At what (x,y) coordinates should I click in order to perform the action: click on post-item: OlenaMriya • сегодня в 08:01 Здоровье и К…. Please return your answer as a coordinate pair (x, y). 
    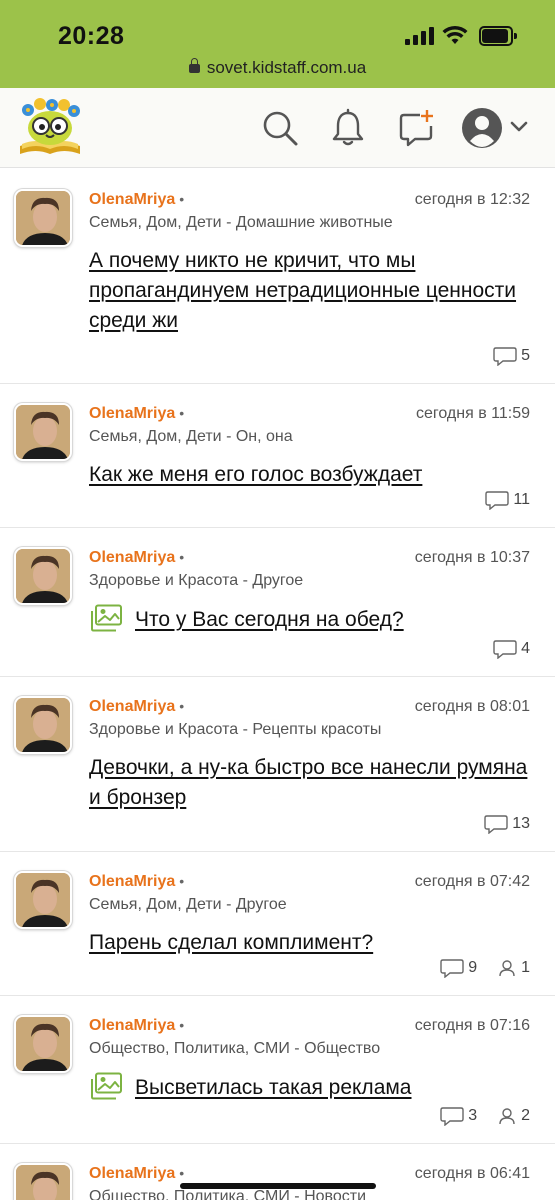
    Looking at the image, I should click on (277, 764).